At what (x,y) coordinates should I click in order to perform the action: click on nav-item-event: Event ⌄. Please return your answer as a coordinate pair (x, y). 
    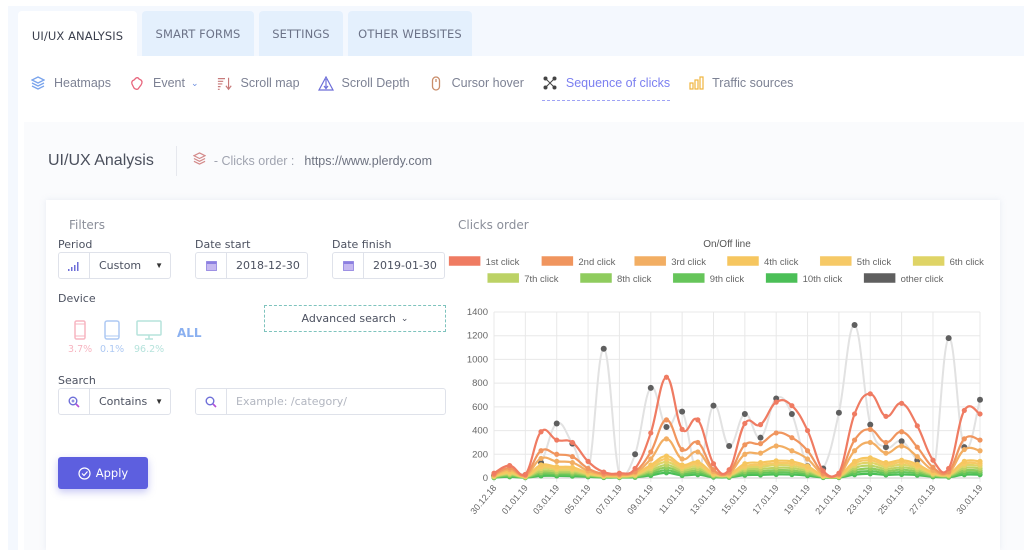
    Looking at the image, I should click on (164, 83).